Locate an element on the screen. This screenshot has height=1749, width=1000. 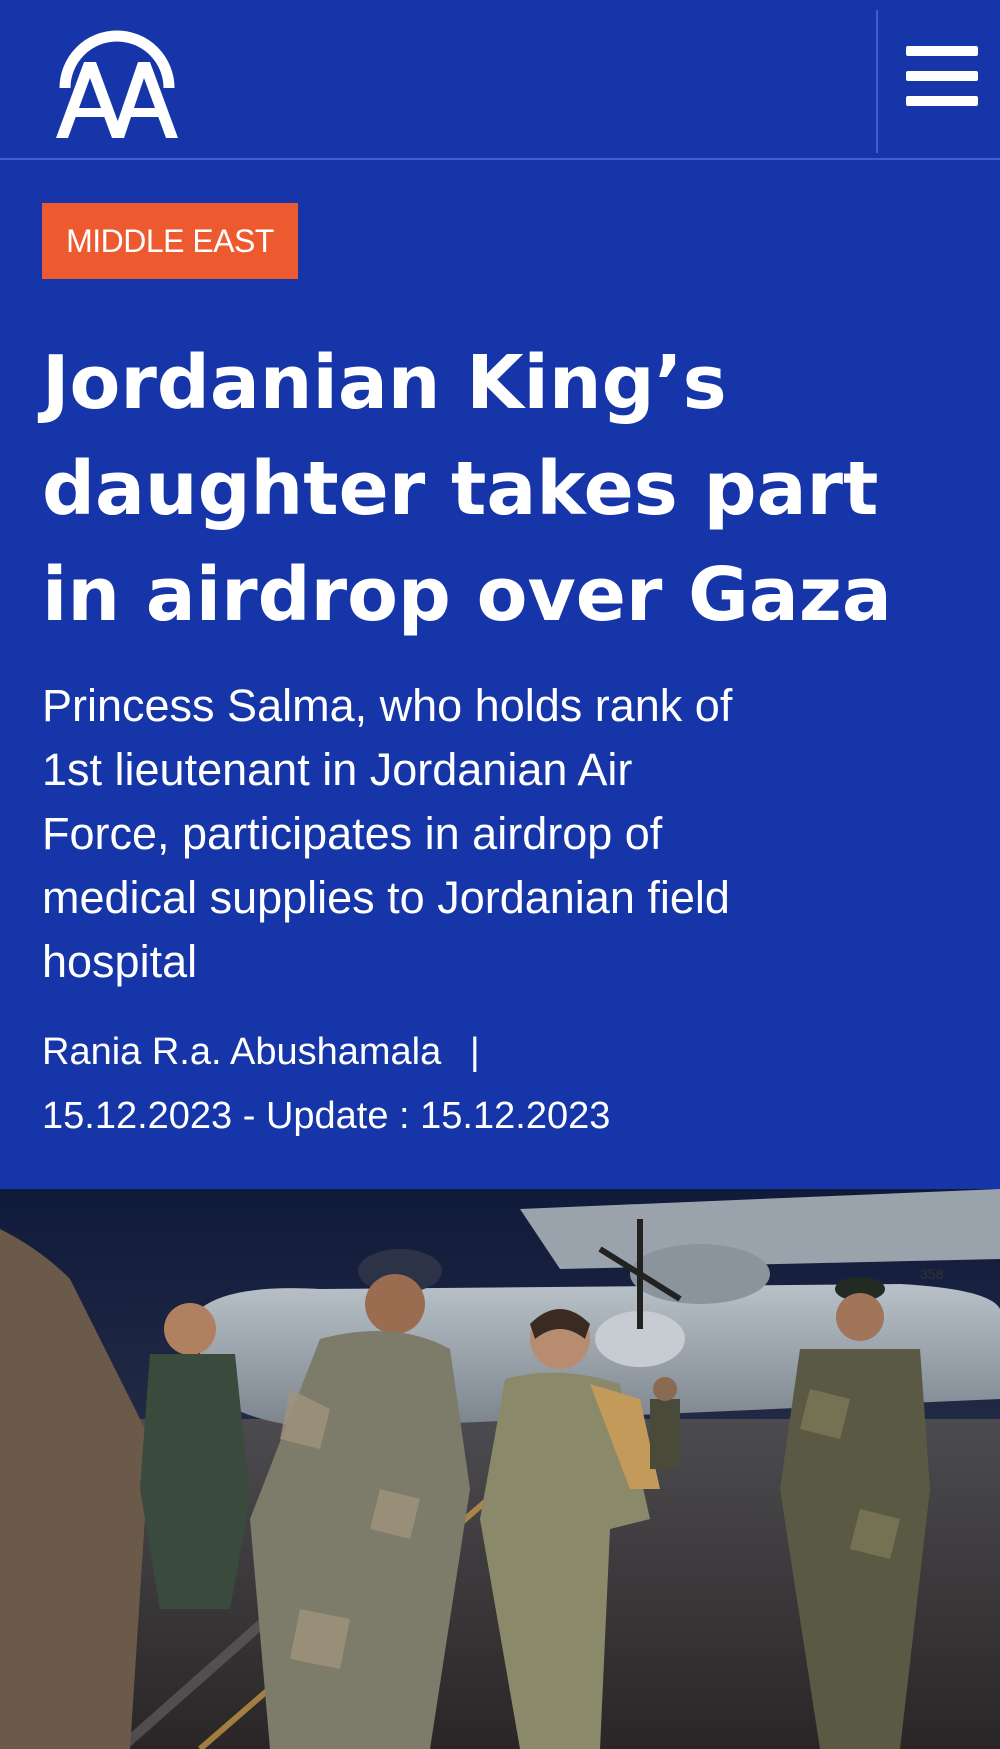
headline-line: daughter takes part is located at coordinates (460, 489).